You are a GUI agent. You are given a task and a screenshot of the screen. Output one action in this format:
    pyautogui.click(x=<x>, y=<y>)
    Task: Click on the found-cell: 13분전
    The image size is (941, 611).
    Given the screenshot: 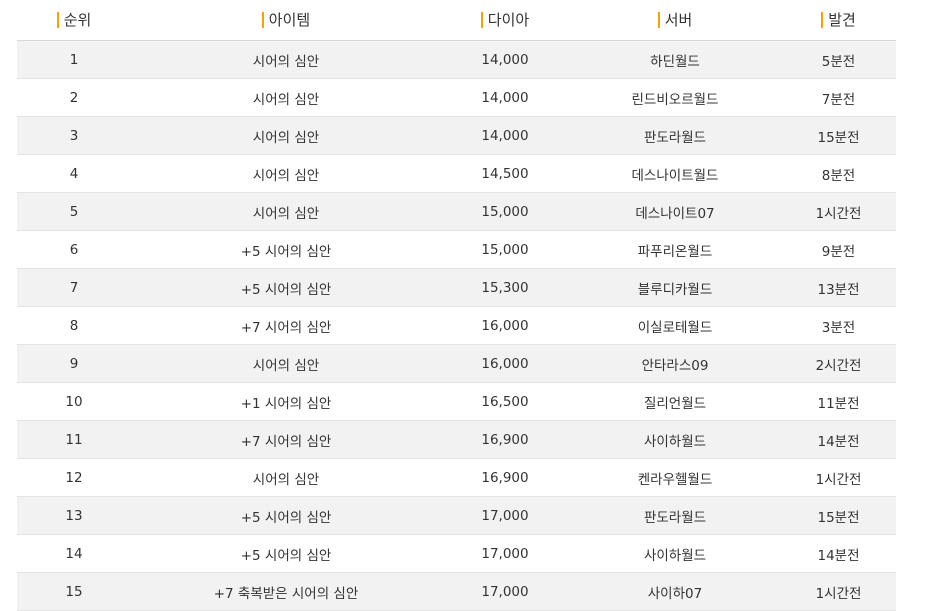 What is the action you would take?
    pyautogui.click(x=838, y=287)
    